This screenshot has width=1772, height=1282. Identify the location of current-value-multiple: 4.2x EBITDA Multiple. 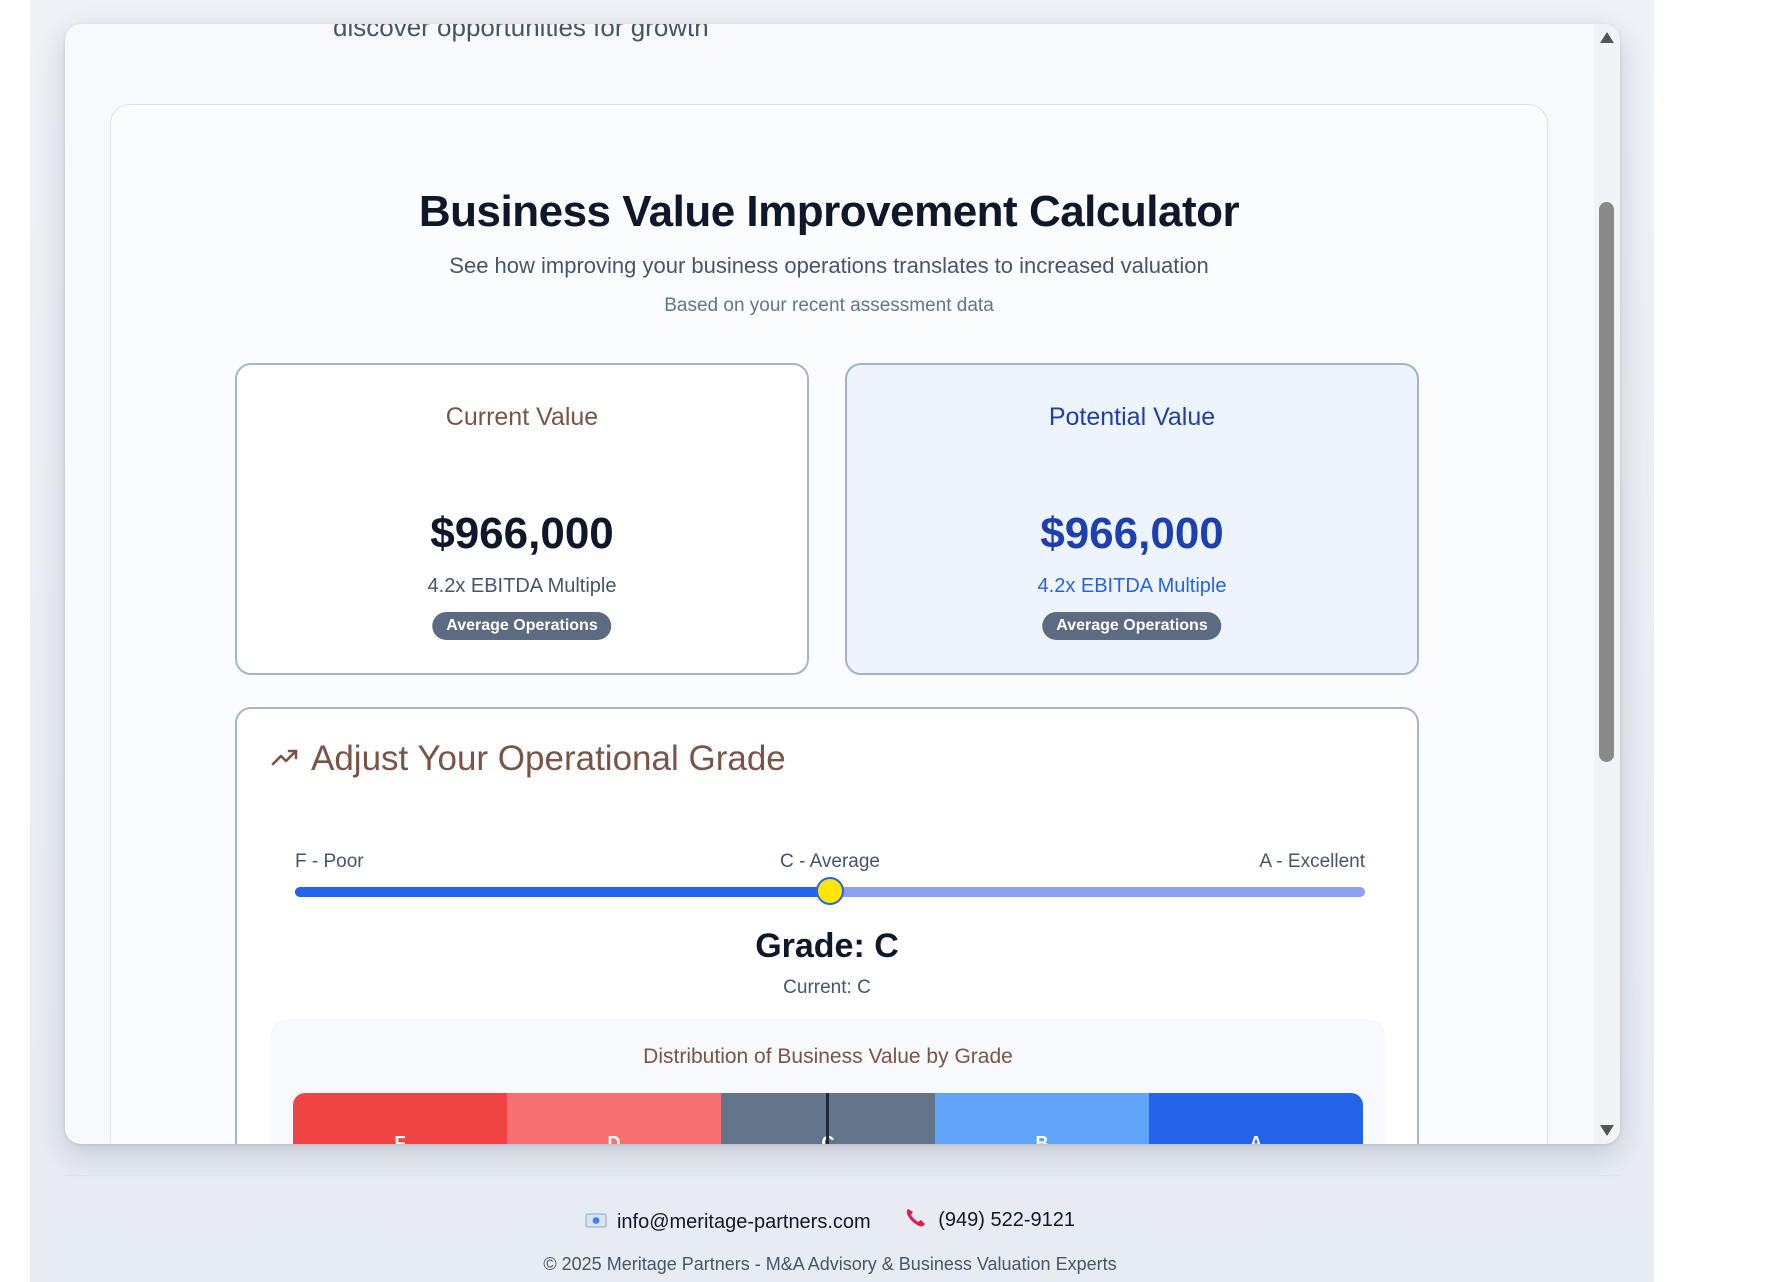
(522, 586).